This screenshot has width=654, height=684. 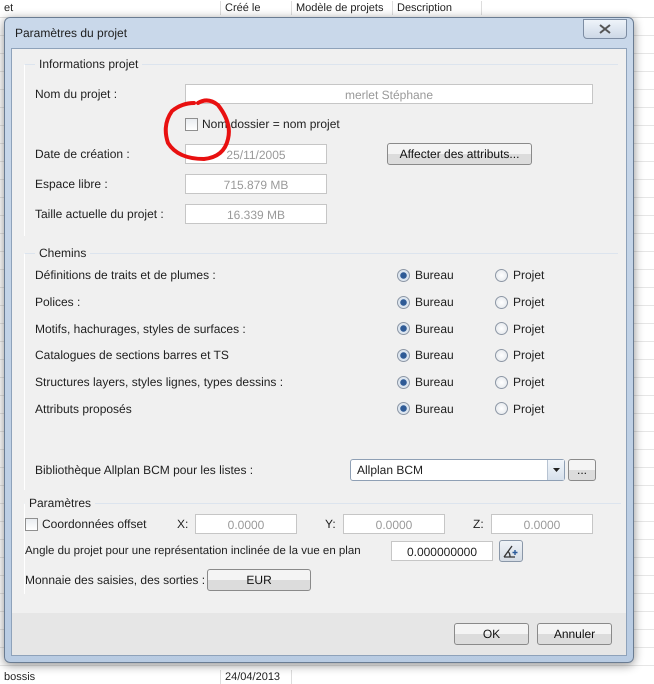 I want to click on field-label: Taille actuelle du projet :, so click(x=100, y=214).